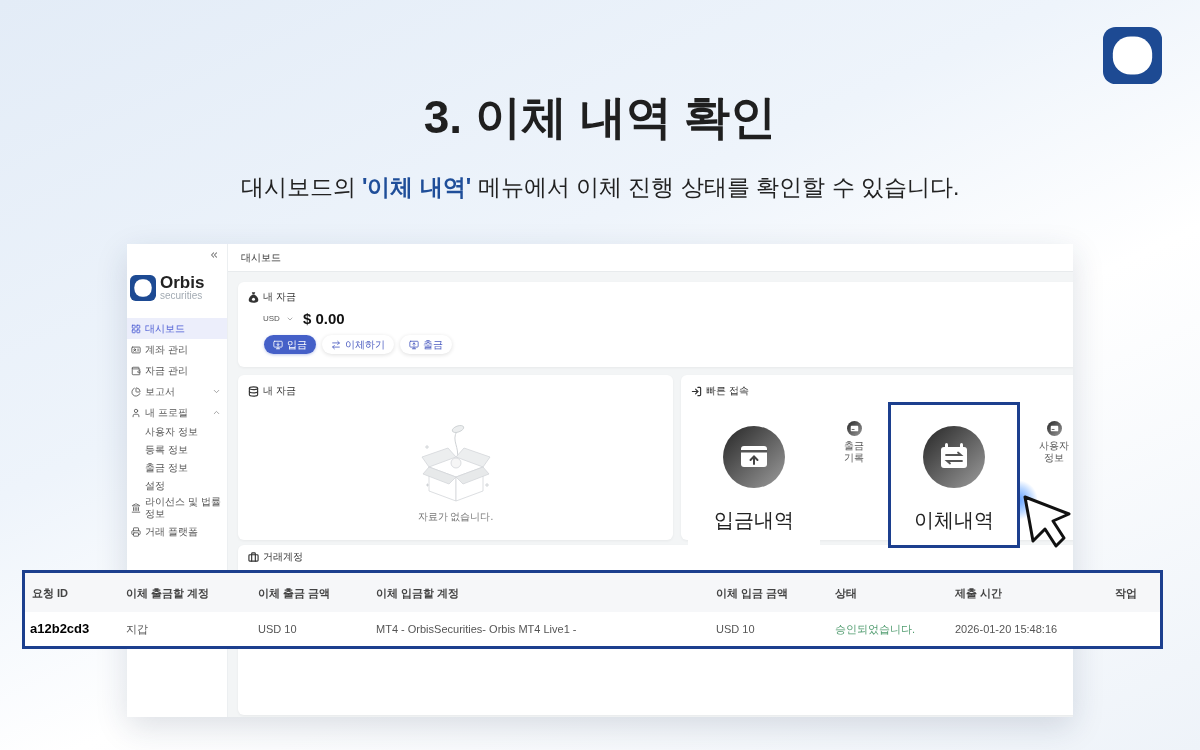 The height and width of the screenshot is (750, 1200). I want to click on currency-select: USD, so click(278, 319).